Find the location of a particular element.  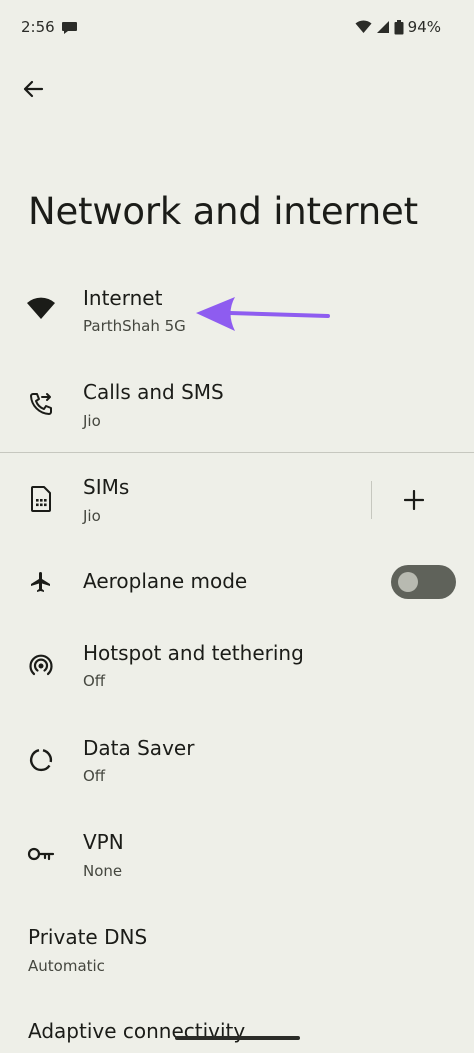

aeroplane-mode-toggle is located at coordinates (423, 582).